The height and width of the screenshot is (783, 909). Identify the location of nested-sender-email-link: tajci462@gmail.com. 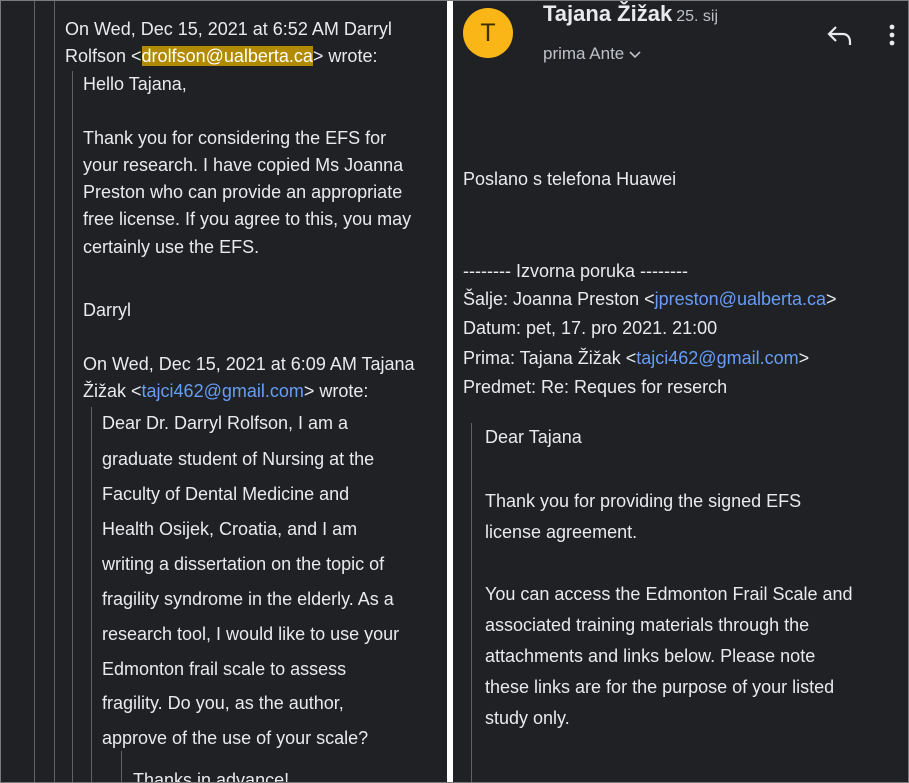
(223, 391).